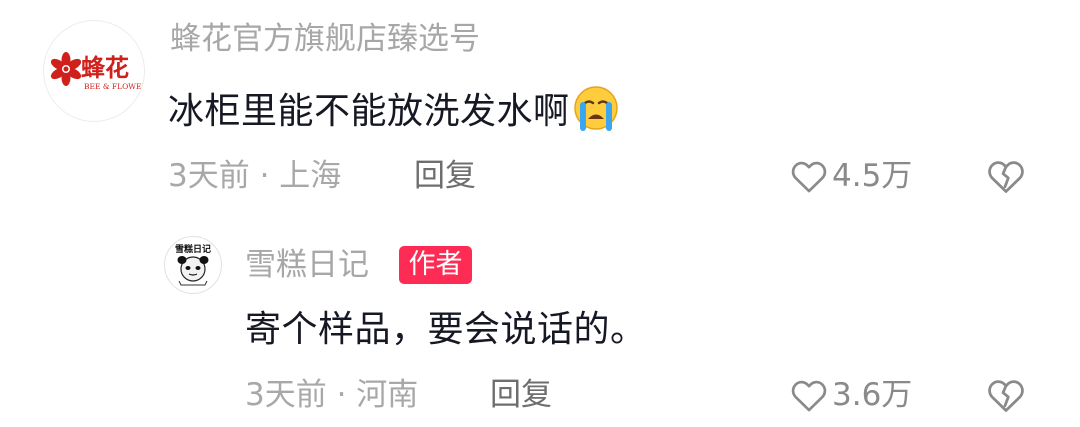 This screenshot has width=1080, height=427. Describe the element at coordinates (369, 111) in the screenshot. I see `comment-text-body: 冰柜里能不能放洗发水啊` at that location.